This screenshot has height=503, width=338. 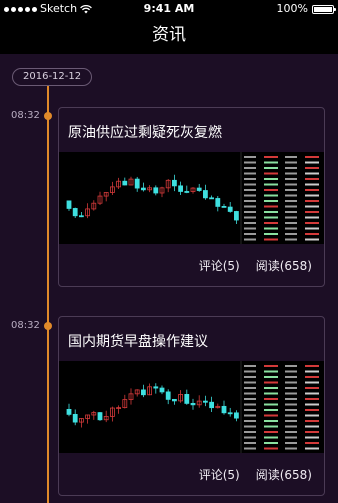 I want to click on battery-icon, so click(x=324, y=9).